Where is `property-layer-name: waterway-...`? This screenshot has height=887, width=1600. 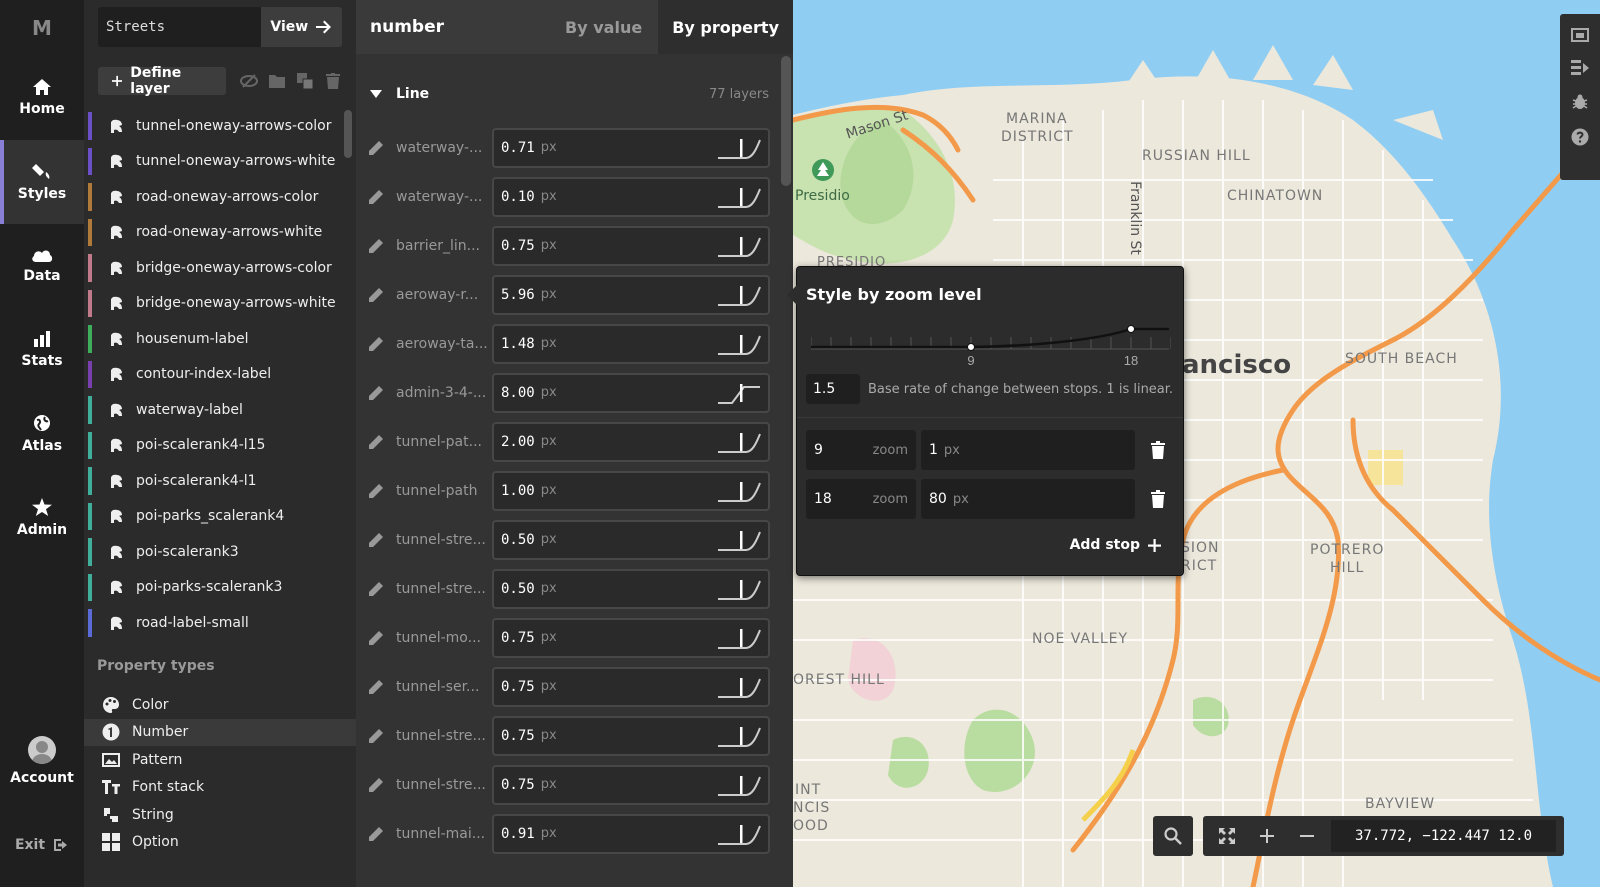 property-layer-name: waterway-... is located at coordinates (444, 197).